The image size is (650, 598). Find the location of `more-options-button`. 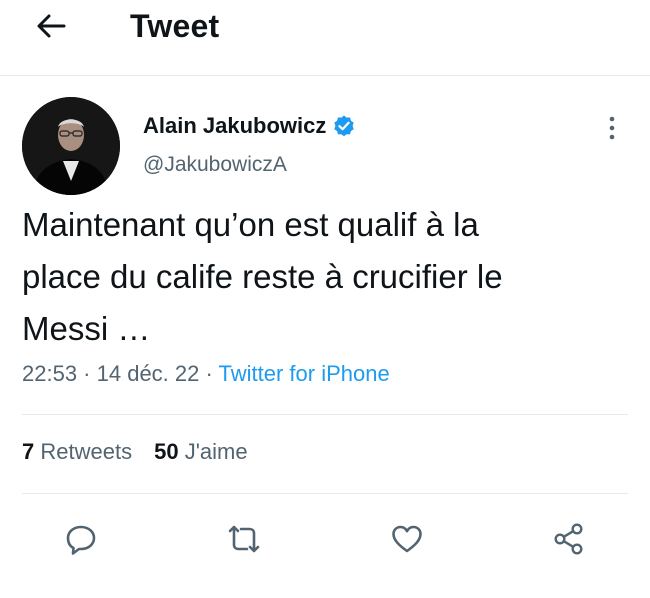

more-options-button is located at coordinates (612, 128).